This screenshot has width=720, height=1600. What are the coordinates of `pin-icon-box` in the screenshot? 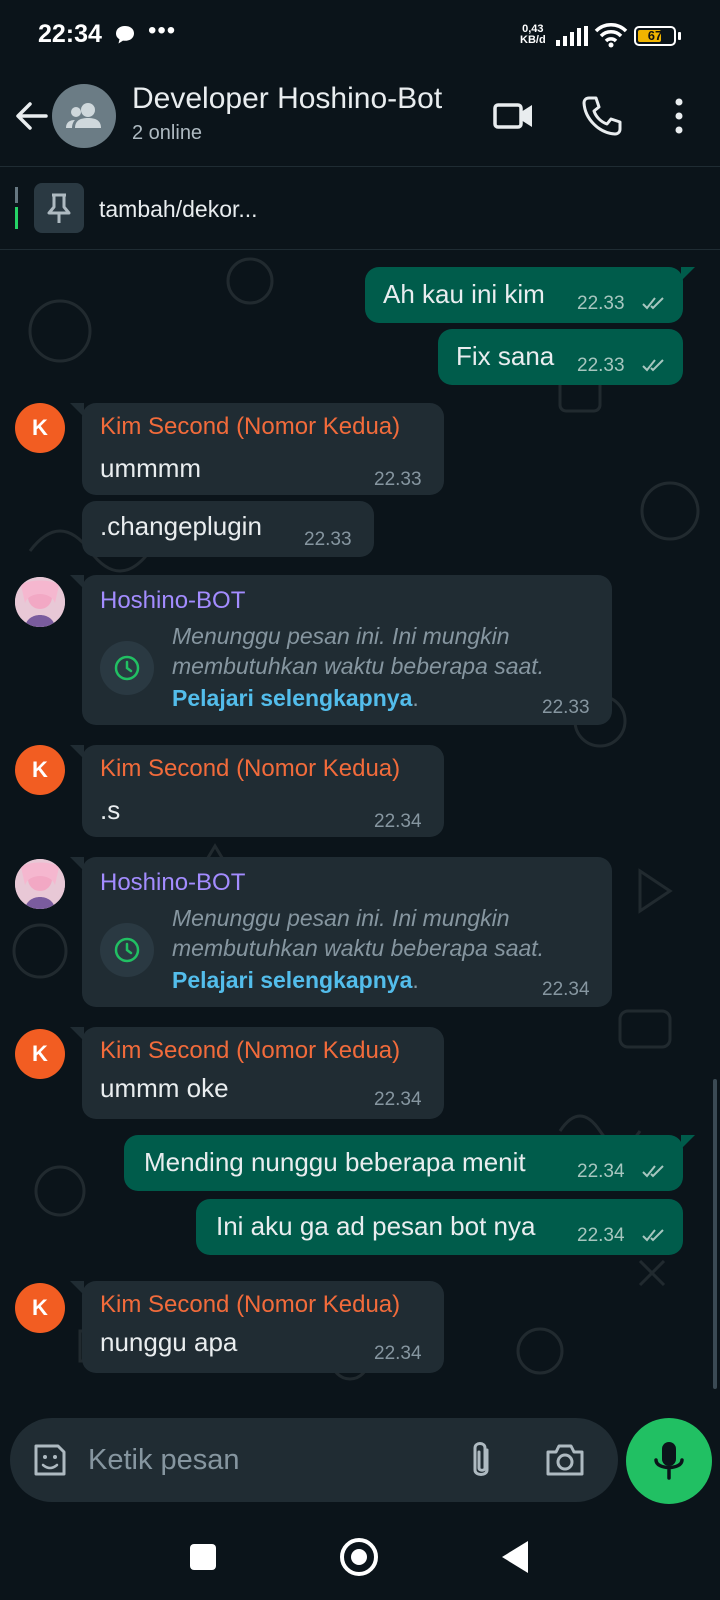 It's located at (59, 208).